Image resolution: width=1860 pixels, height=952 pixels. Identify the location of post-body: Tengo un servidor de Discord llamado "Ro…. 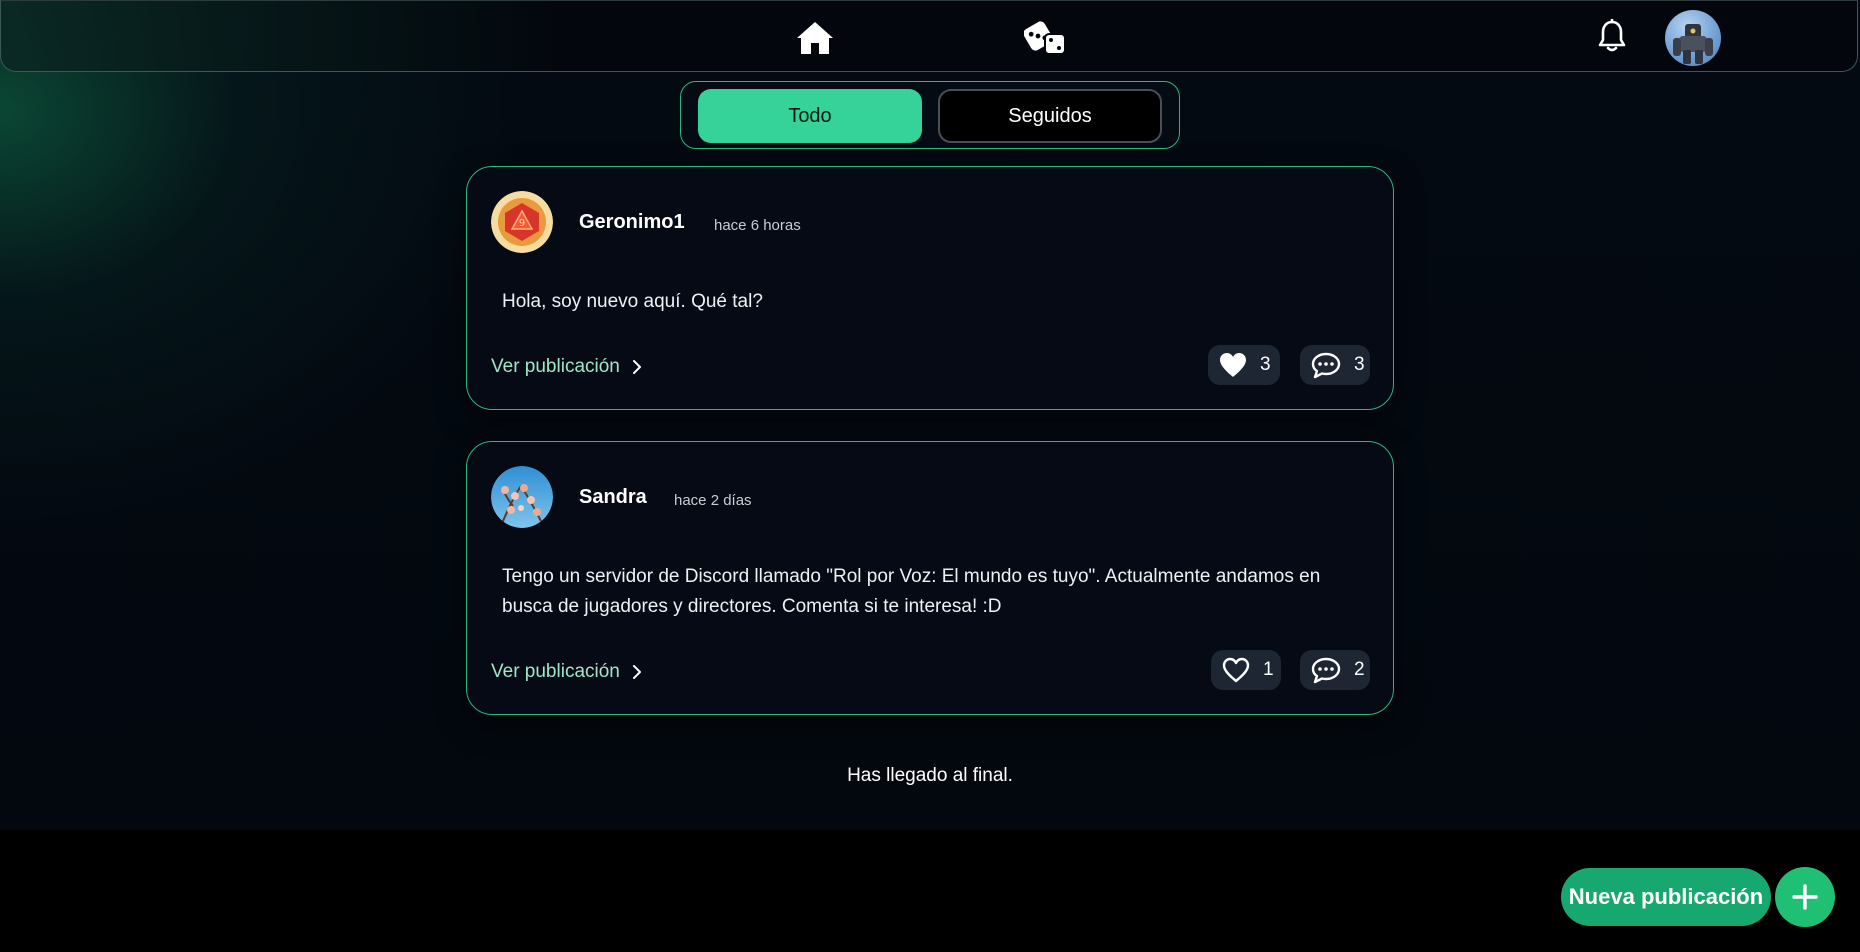
(911, 591).